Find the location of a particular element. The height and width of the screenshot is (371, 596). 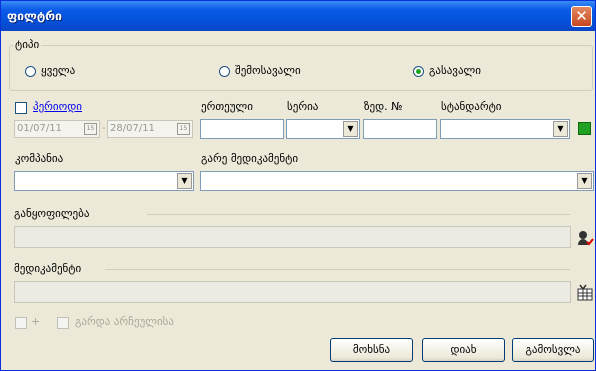

clear-button: მოხსნა is located at coordinates (371, 350).